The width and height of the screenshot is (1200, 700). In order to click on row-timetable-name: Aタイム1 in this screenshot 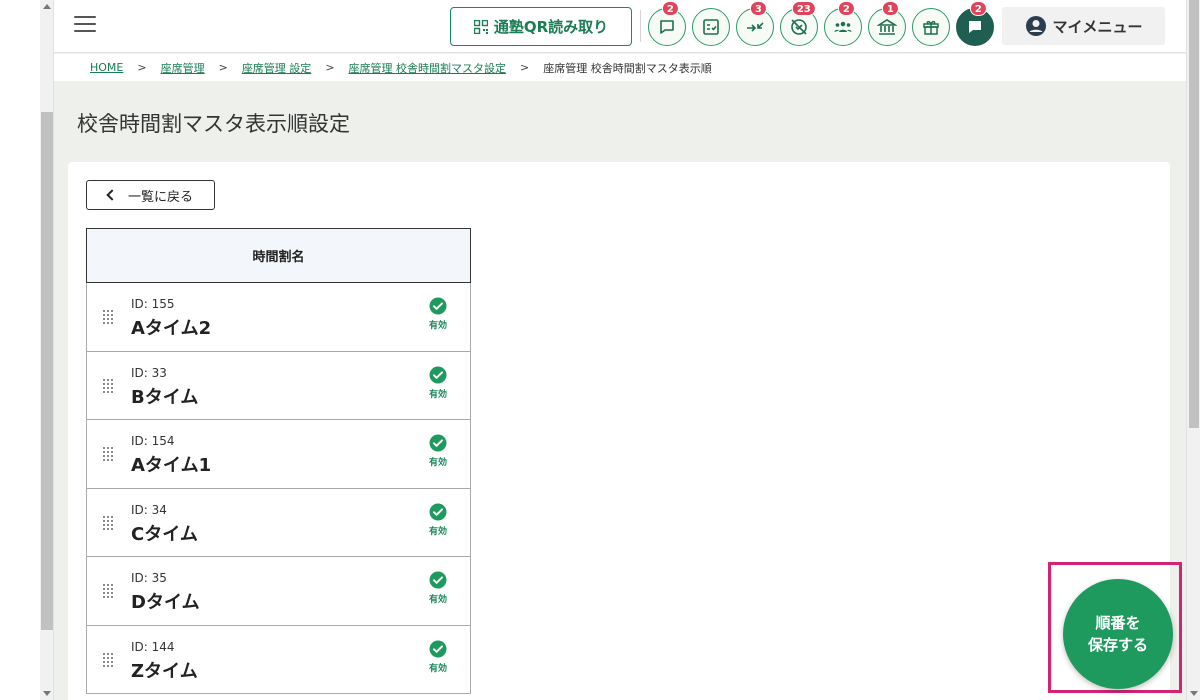, I will do `click(171, 465)`.